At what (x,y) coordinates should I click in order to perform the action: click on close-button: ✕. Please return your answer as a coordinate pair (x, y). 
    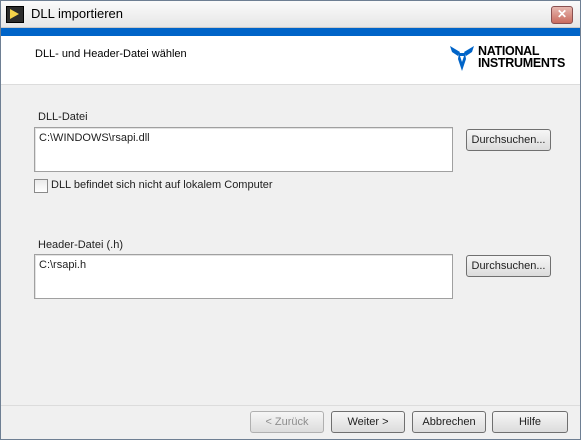
    Looking at the image, I should click on (562, 15).